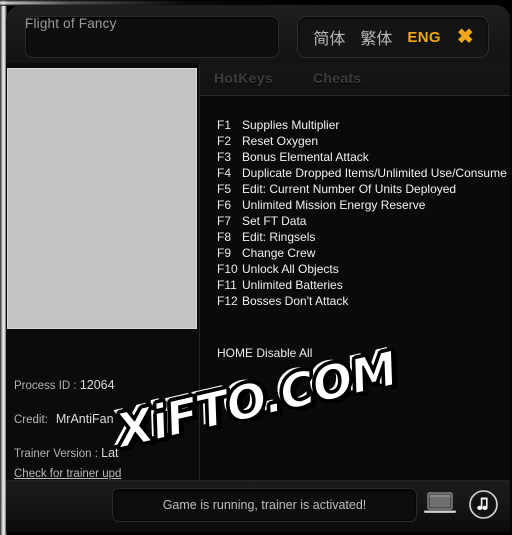 The image size is (512, 535). What do you see at coordinates (376, 37) in the screenshot?
I see `lang-option-traditional: 繁体` at bounding box center [376, 37].